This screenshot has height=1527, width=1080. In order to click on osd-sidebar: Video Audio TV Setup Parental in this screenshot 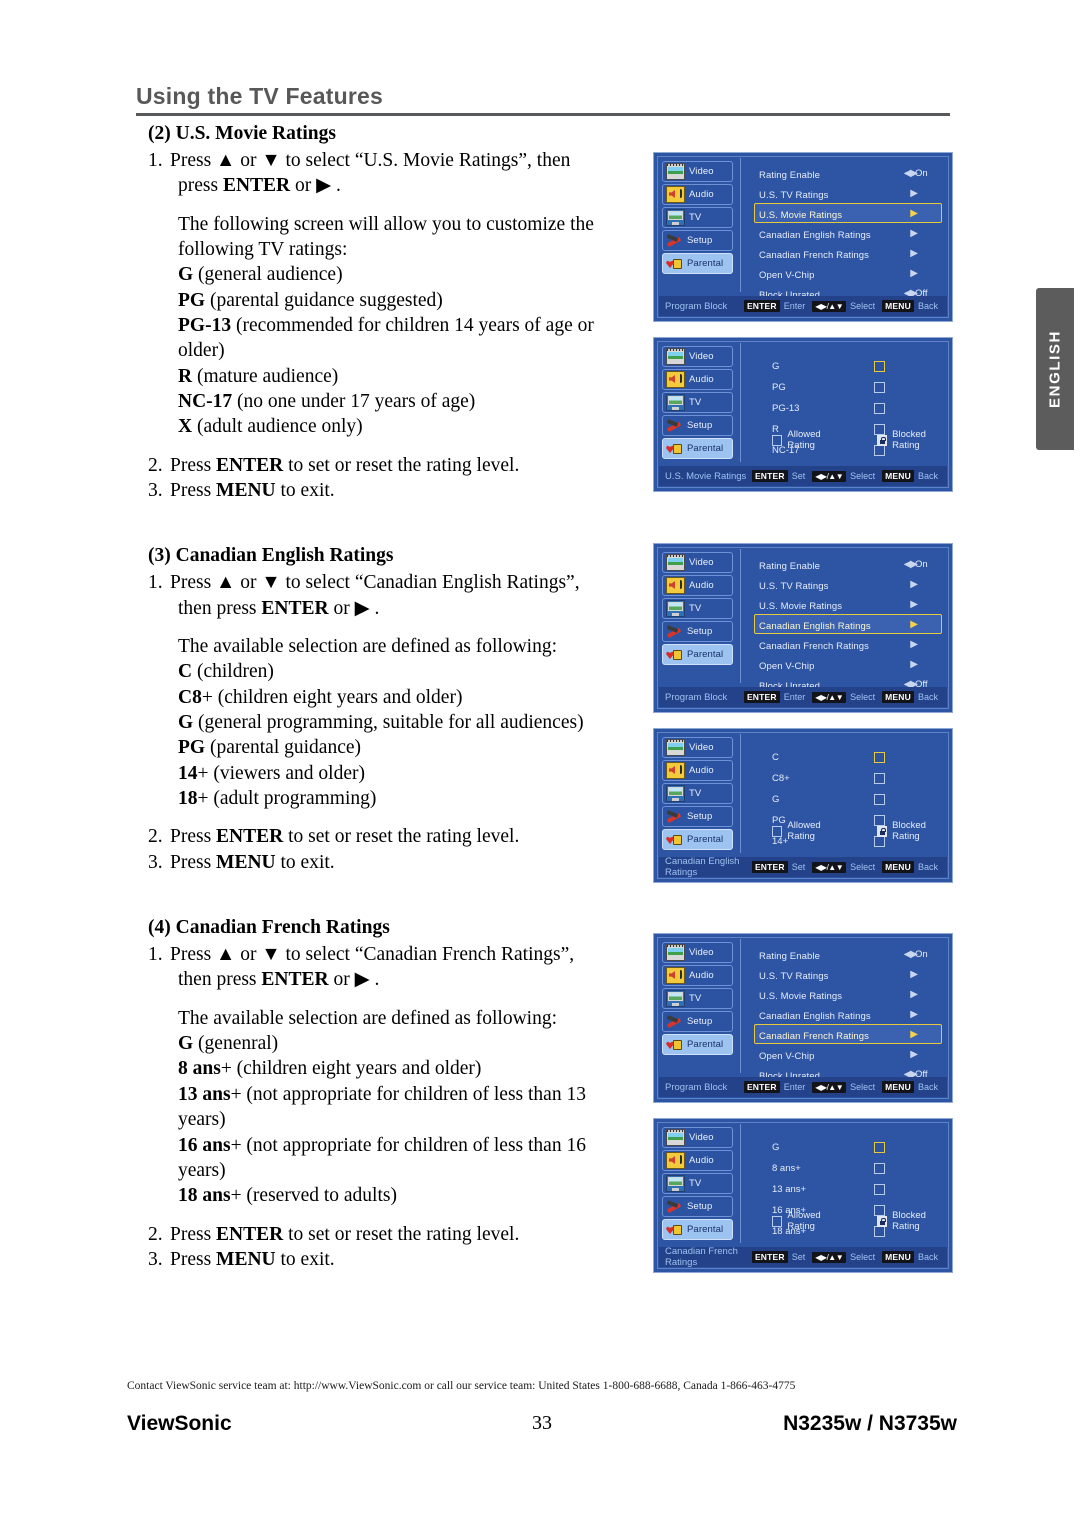, I will do `click(697, 794)`.